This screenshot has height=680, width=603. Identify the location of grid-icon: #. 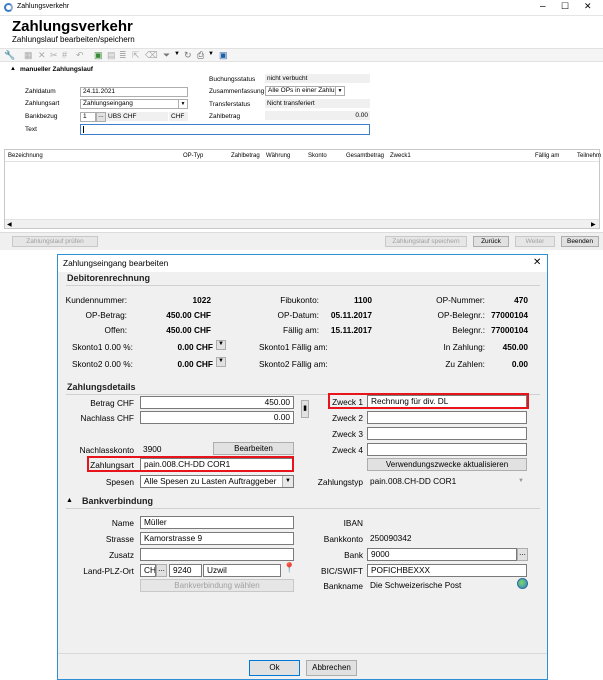
(64, 55).